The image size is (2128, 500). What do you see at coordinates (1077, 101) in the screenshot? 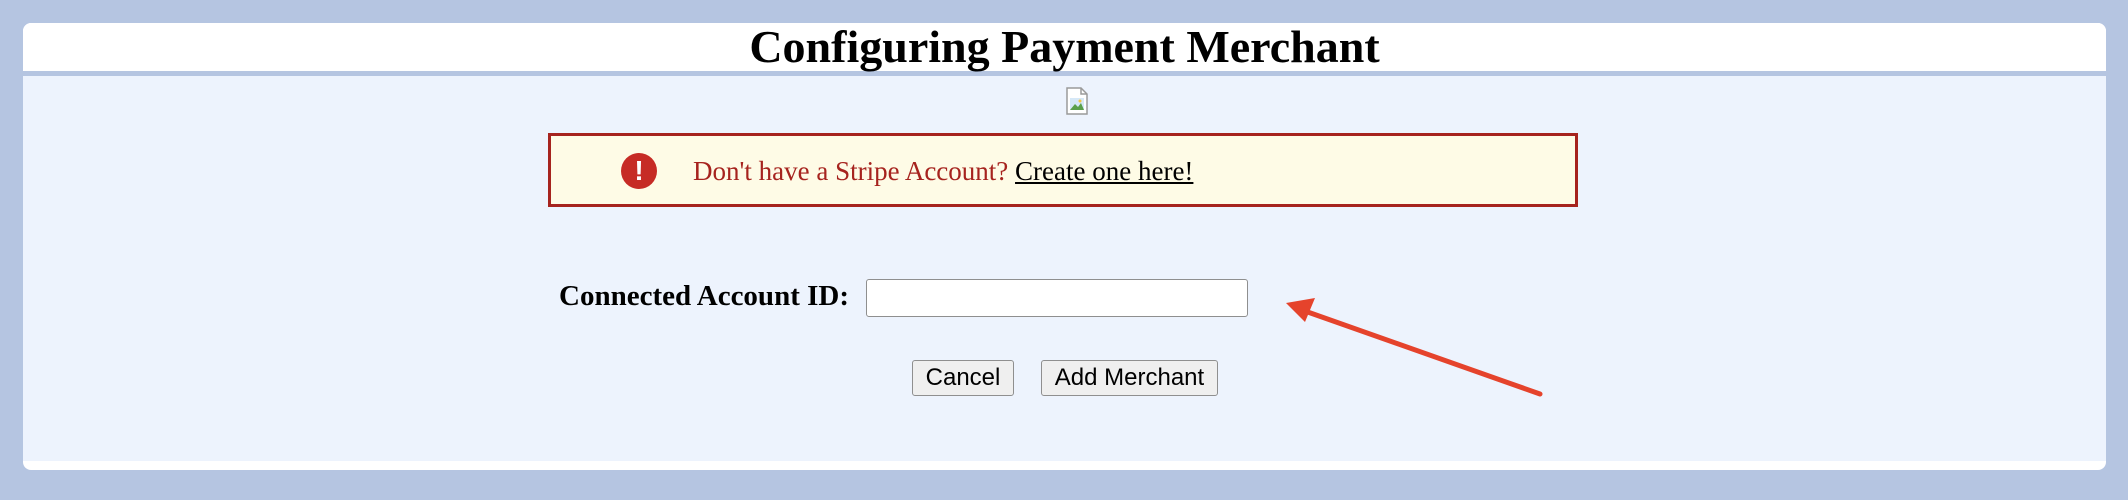
I see `broken-image-icon` at bounding box center [1077, 101].